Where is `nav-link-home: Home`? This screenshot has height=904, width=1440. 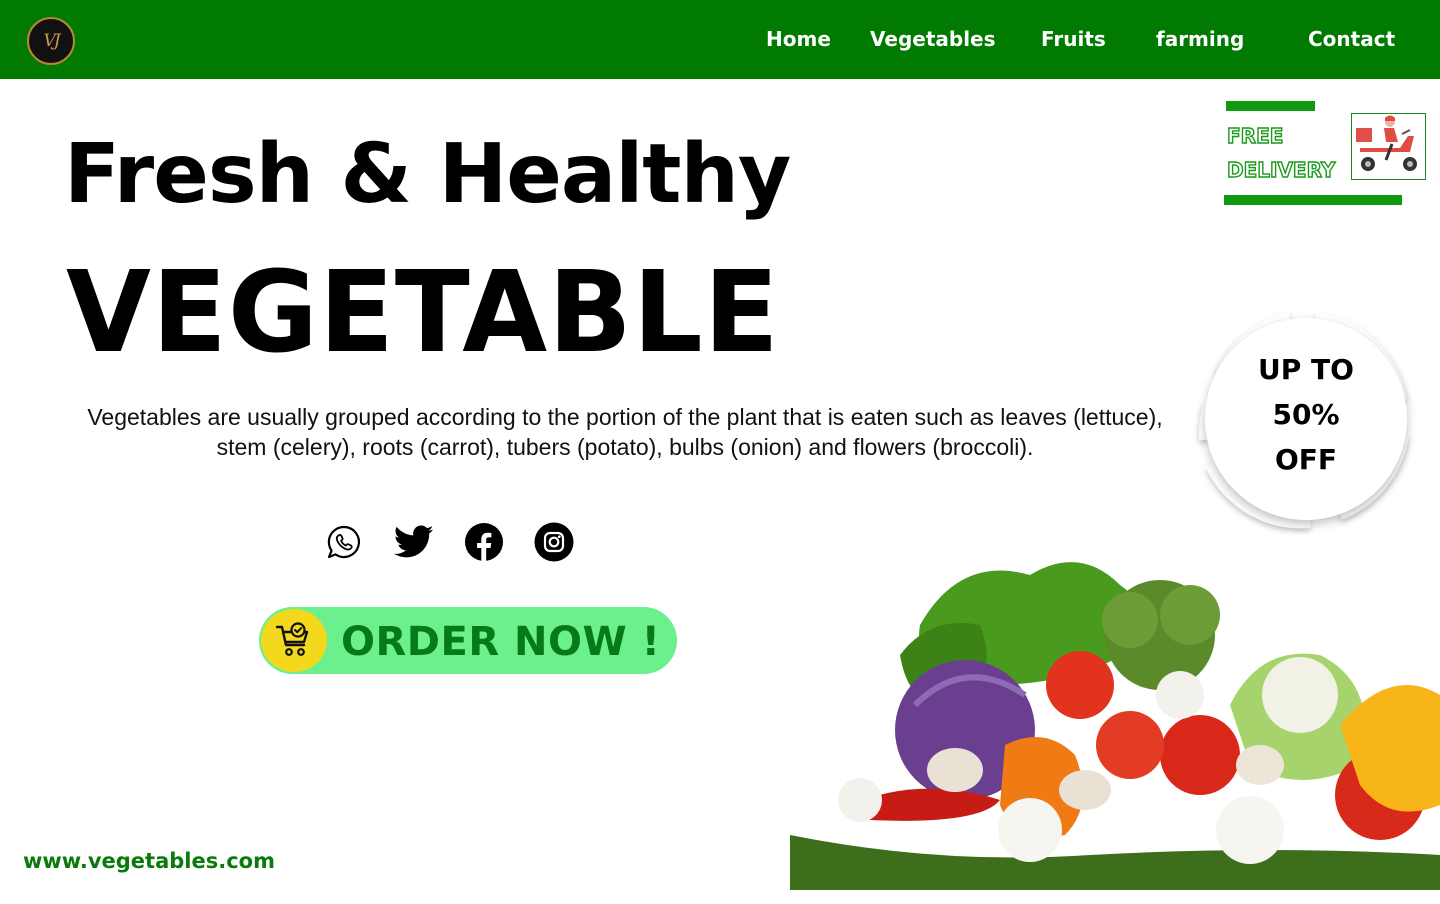
nav-link-home: Home is located at coordinates (798, 39).